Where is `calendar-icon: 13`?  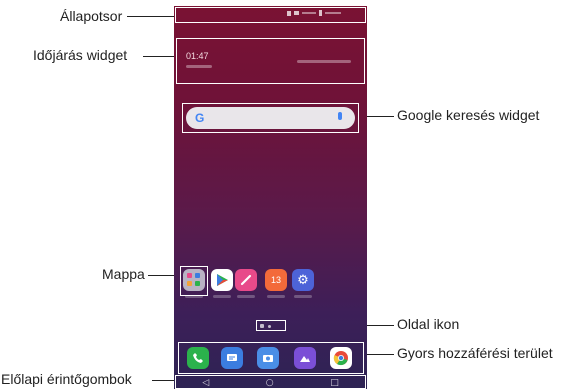 calendar-icon: 13 is located at coordinates (276, 280).